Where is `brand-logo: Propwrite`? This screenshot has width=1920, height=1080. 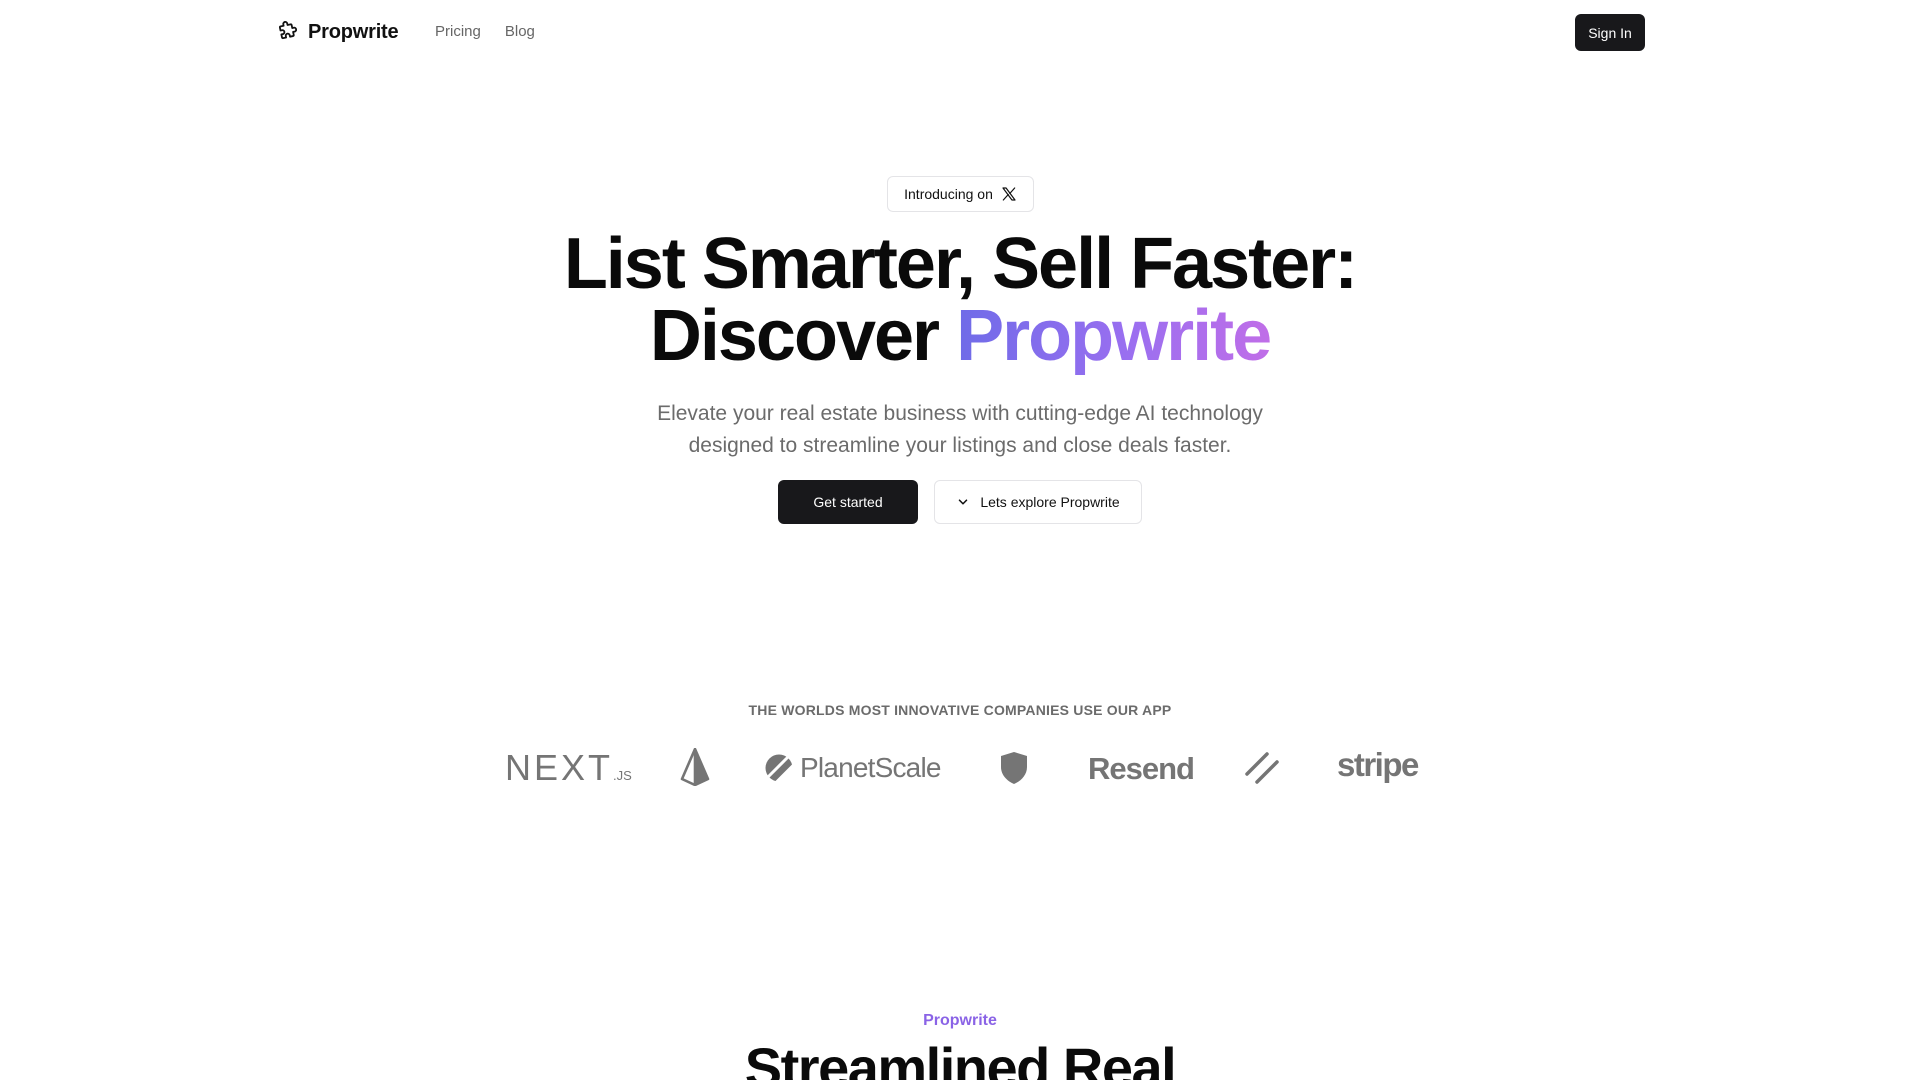 brand-logo: Propwrite is located at coordinates (337, 32).